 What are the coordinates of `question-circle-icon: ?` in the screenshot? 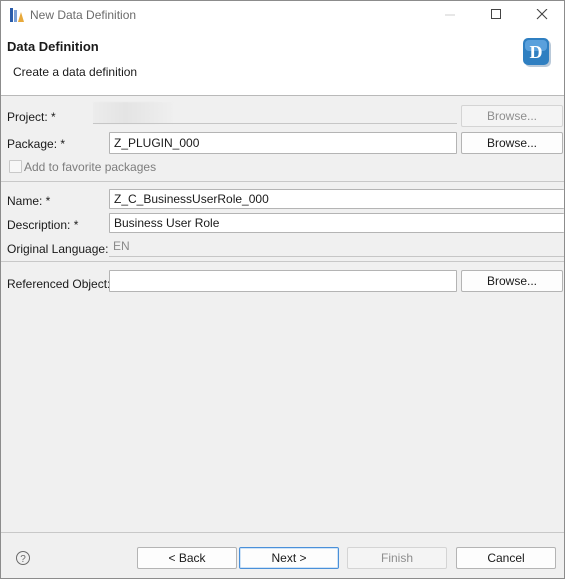 It's located at (23, 558).